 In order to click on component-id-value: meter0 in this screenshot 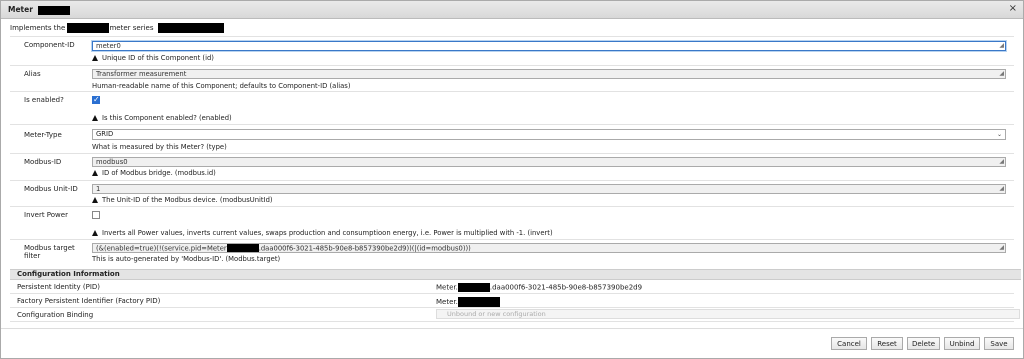, I will do `click(108, 46)`.